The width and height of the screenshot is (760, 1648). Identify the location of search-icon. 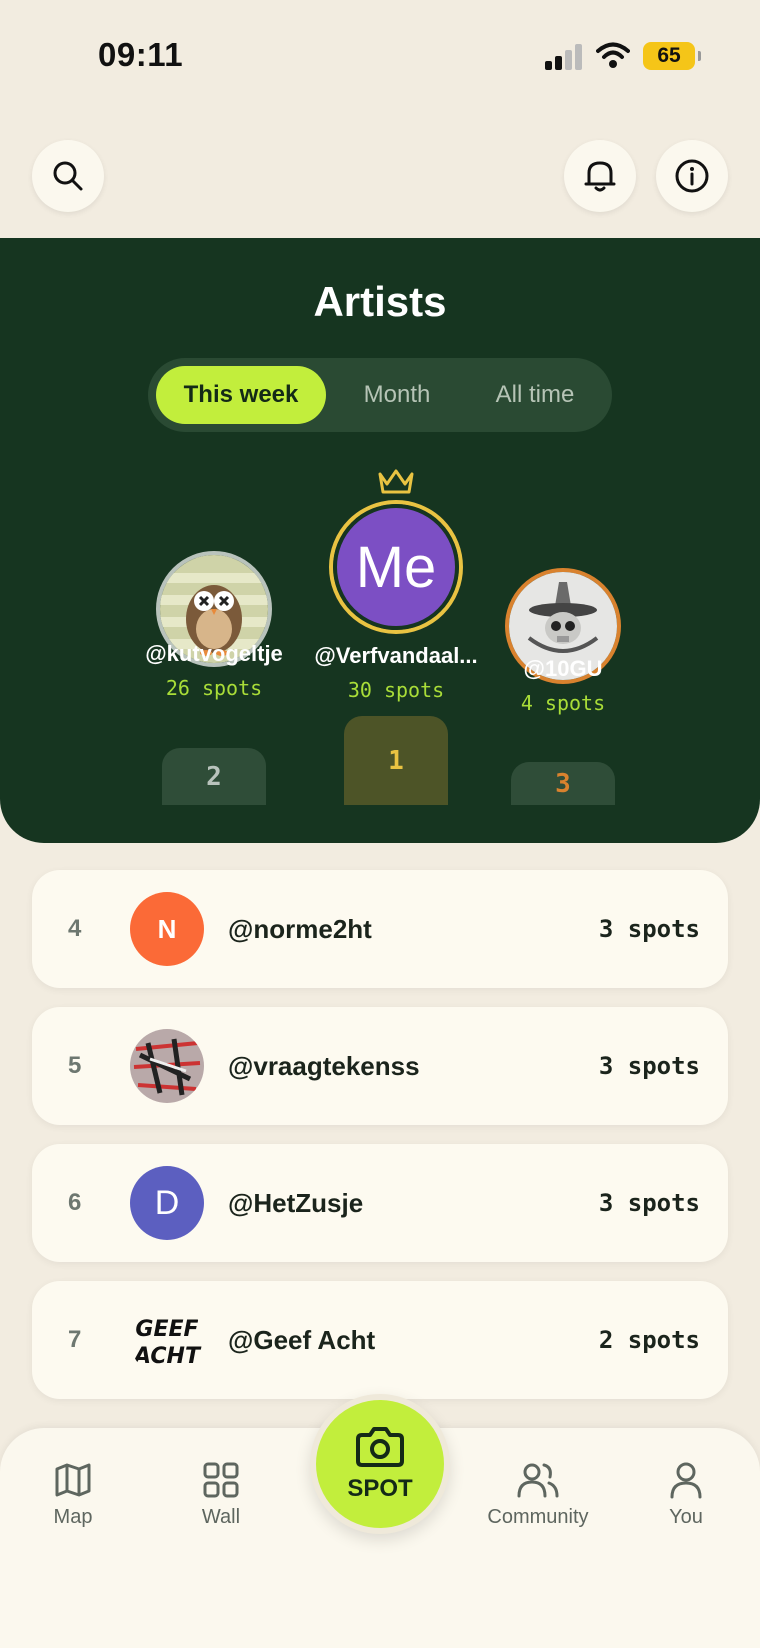
(68, 176).